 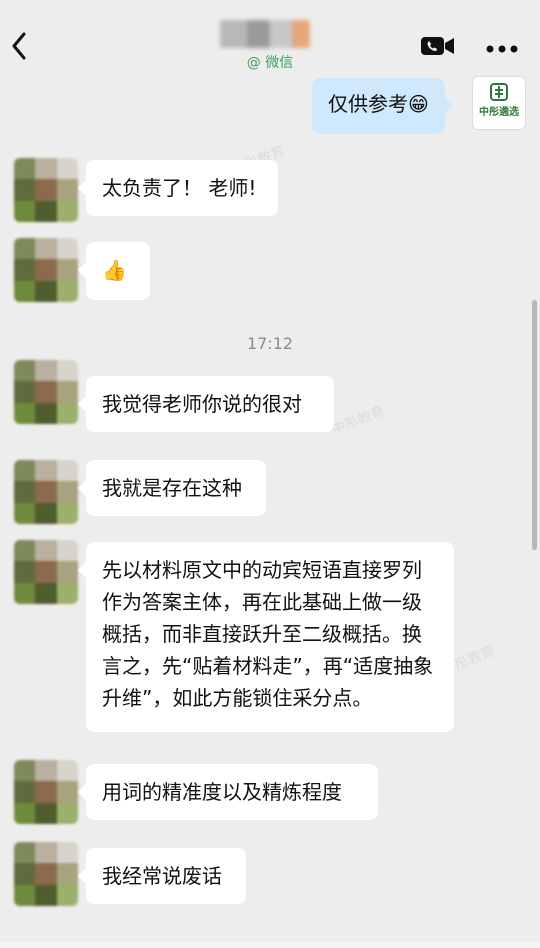 What do you see at coordinates (162, 876) in the screenshot?
I see `message-bubble: 我经常说废话` at bounding box center [162, 876].